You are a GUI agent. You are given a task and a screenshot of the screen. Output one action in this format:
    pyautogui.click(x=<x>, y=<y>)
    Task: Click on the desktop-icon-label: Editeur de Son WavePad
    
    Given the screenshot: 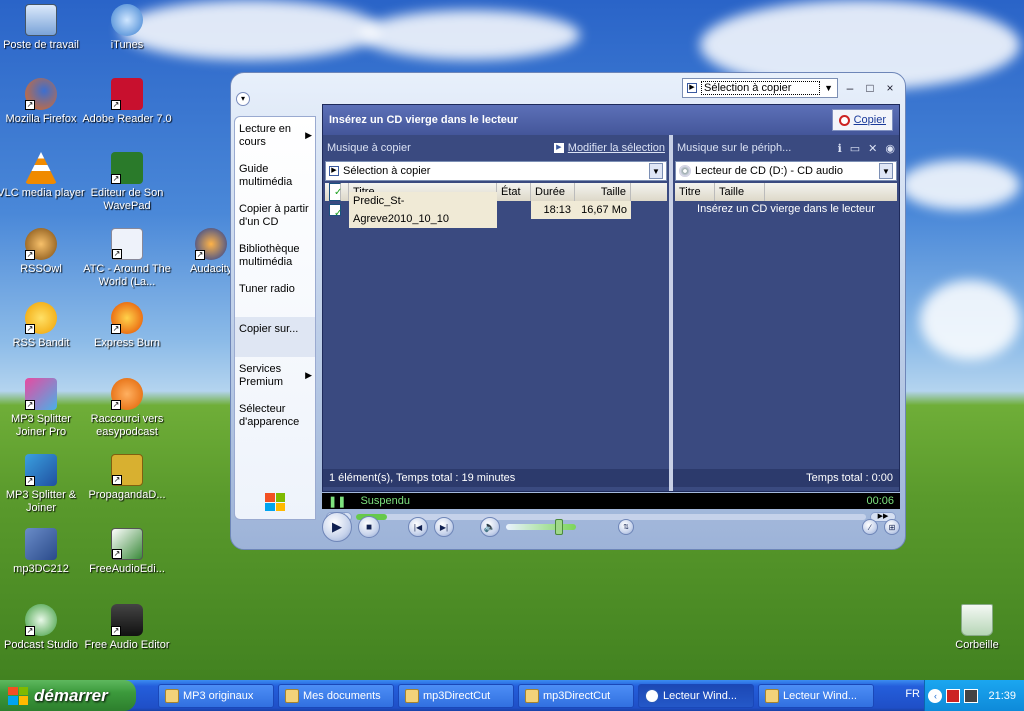 What is the action you would take?
    pyautogui.click(x=127, y=199)
    